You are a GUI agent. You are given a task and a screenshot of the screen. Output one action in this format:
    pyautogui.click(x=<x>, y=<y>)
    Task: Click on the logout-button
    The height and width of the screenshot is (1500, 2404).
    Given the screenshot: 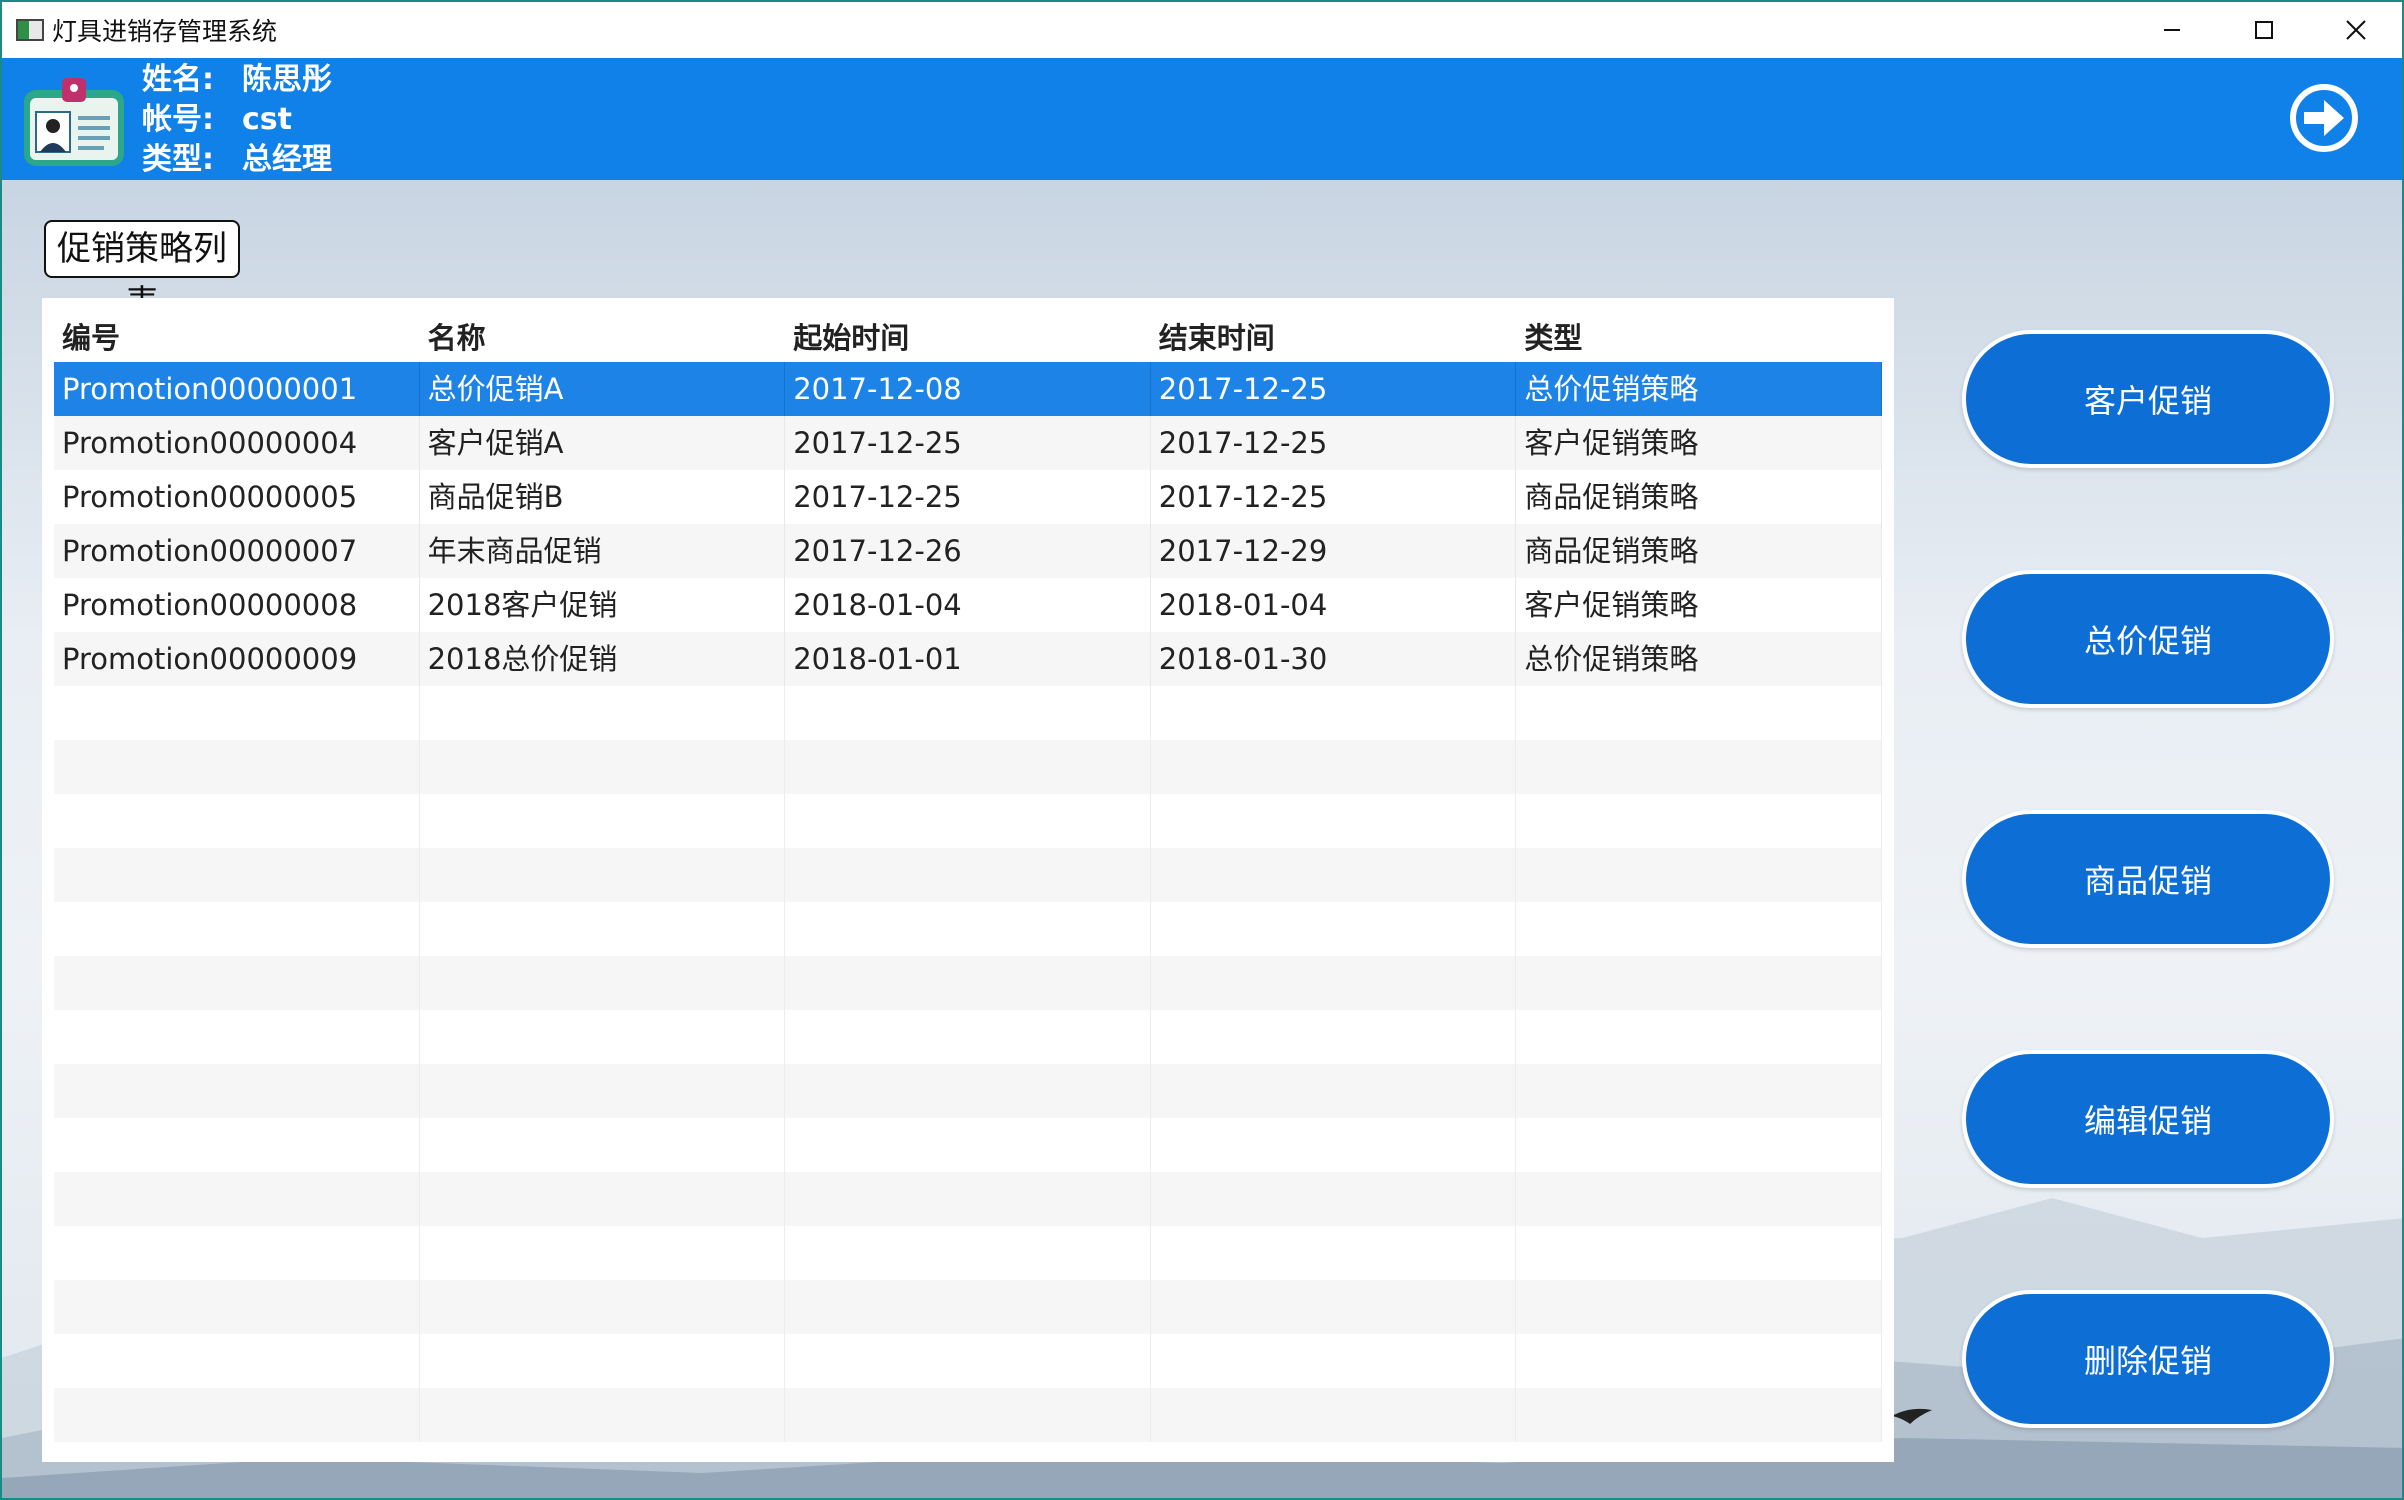 What is the action you would take?
    pyautogui.click(x=2324, y=118)
    